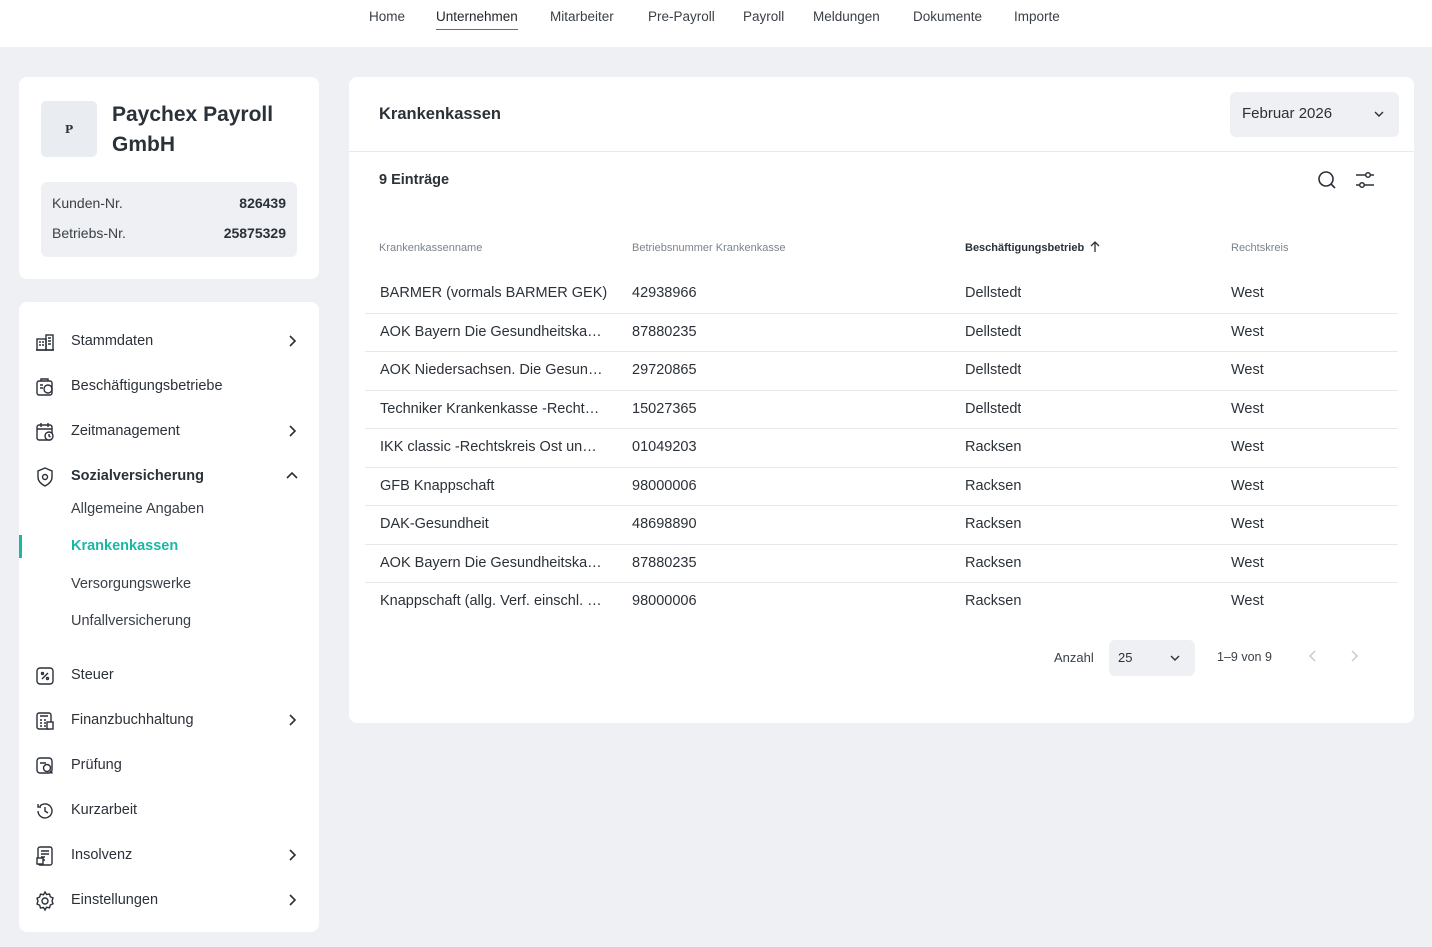  I want to click on column-header-betriebsnummer: Betriebsnummer Krankenkasse, so click(708, 248).